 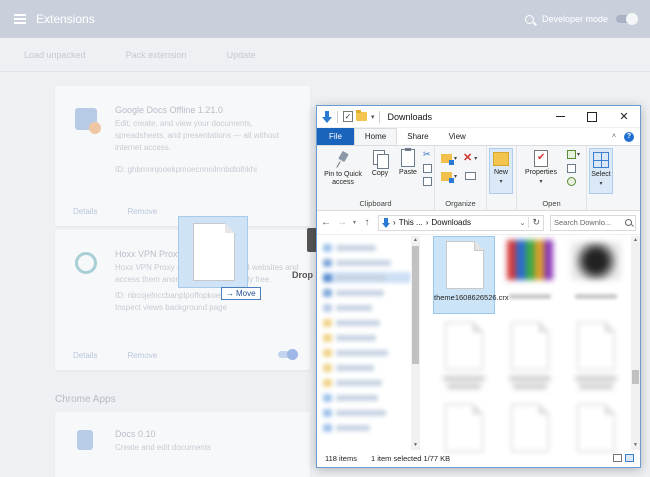 I want to click on refresh-icon: ↻, so click(x=534, y=222).